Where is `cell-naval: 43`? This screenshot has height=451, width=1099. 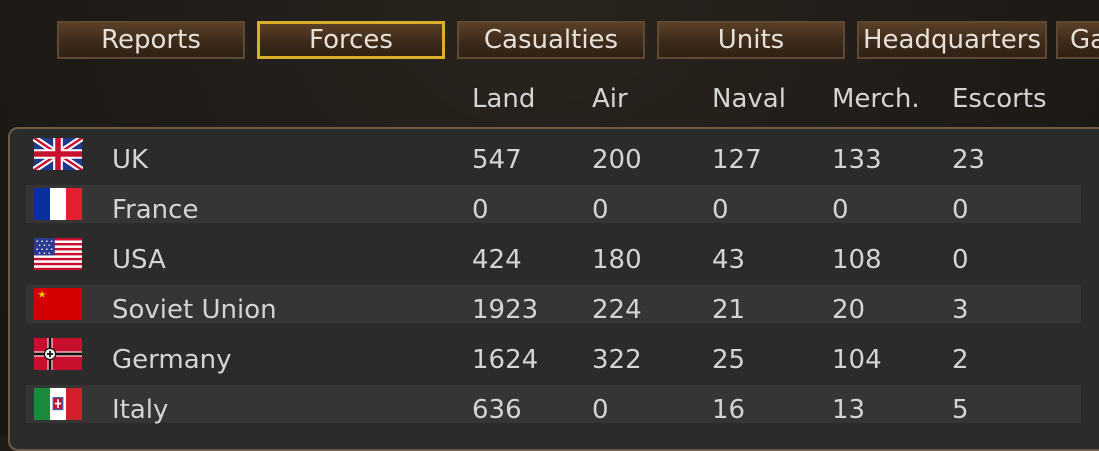 cell-naval: 43 is located at coordinates (729, 260).